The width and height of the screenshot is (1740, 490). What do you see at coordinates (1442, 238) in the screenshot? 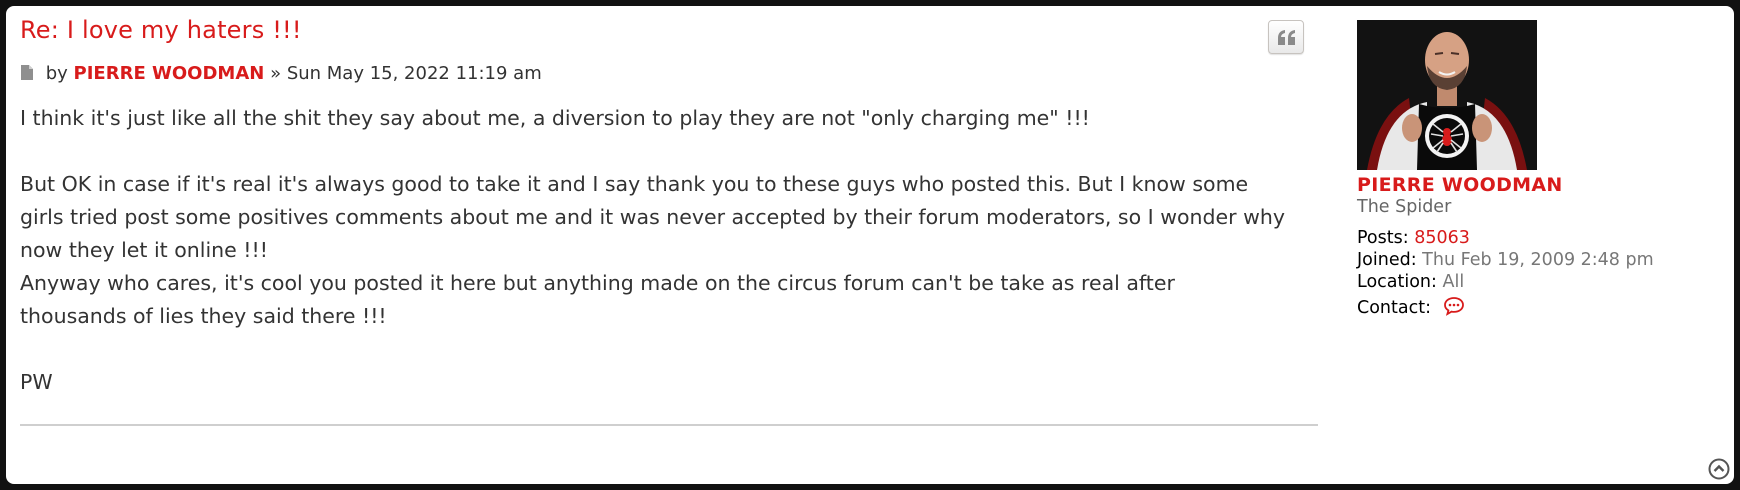
I see `posts-count-link: 85063` at bounding box center [1442, 238].